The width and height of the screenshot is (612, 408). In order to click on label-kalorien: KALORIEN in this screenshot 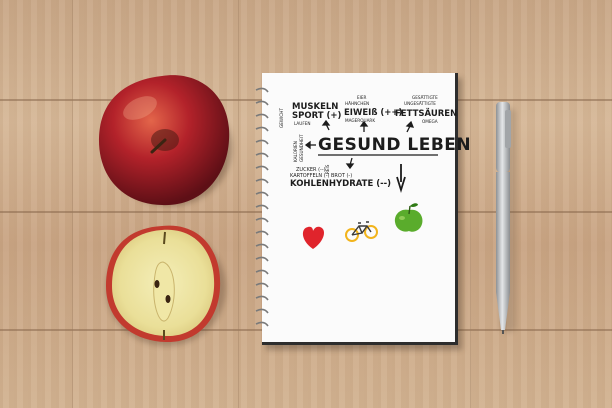, I will do `click(295, 151)`.